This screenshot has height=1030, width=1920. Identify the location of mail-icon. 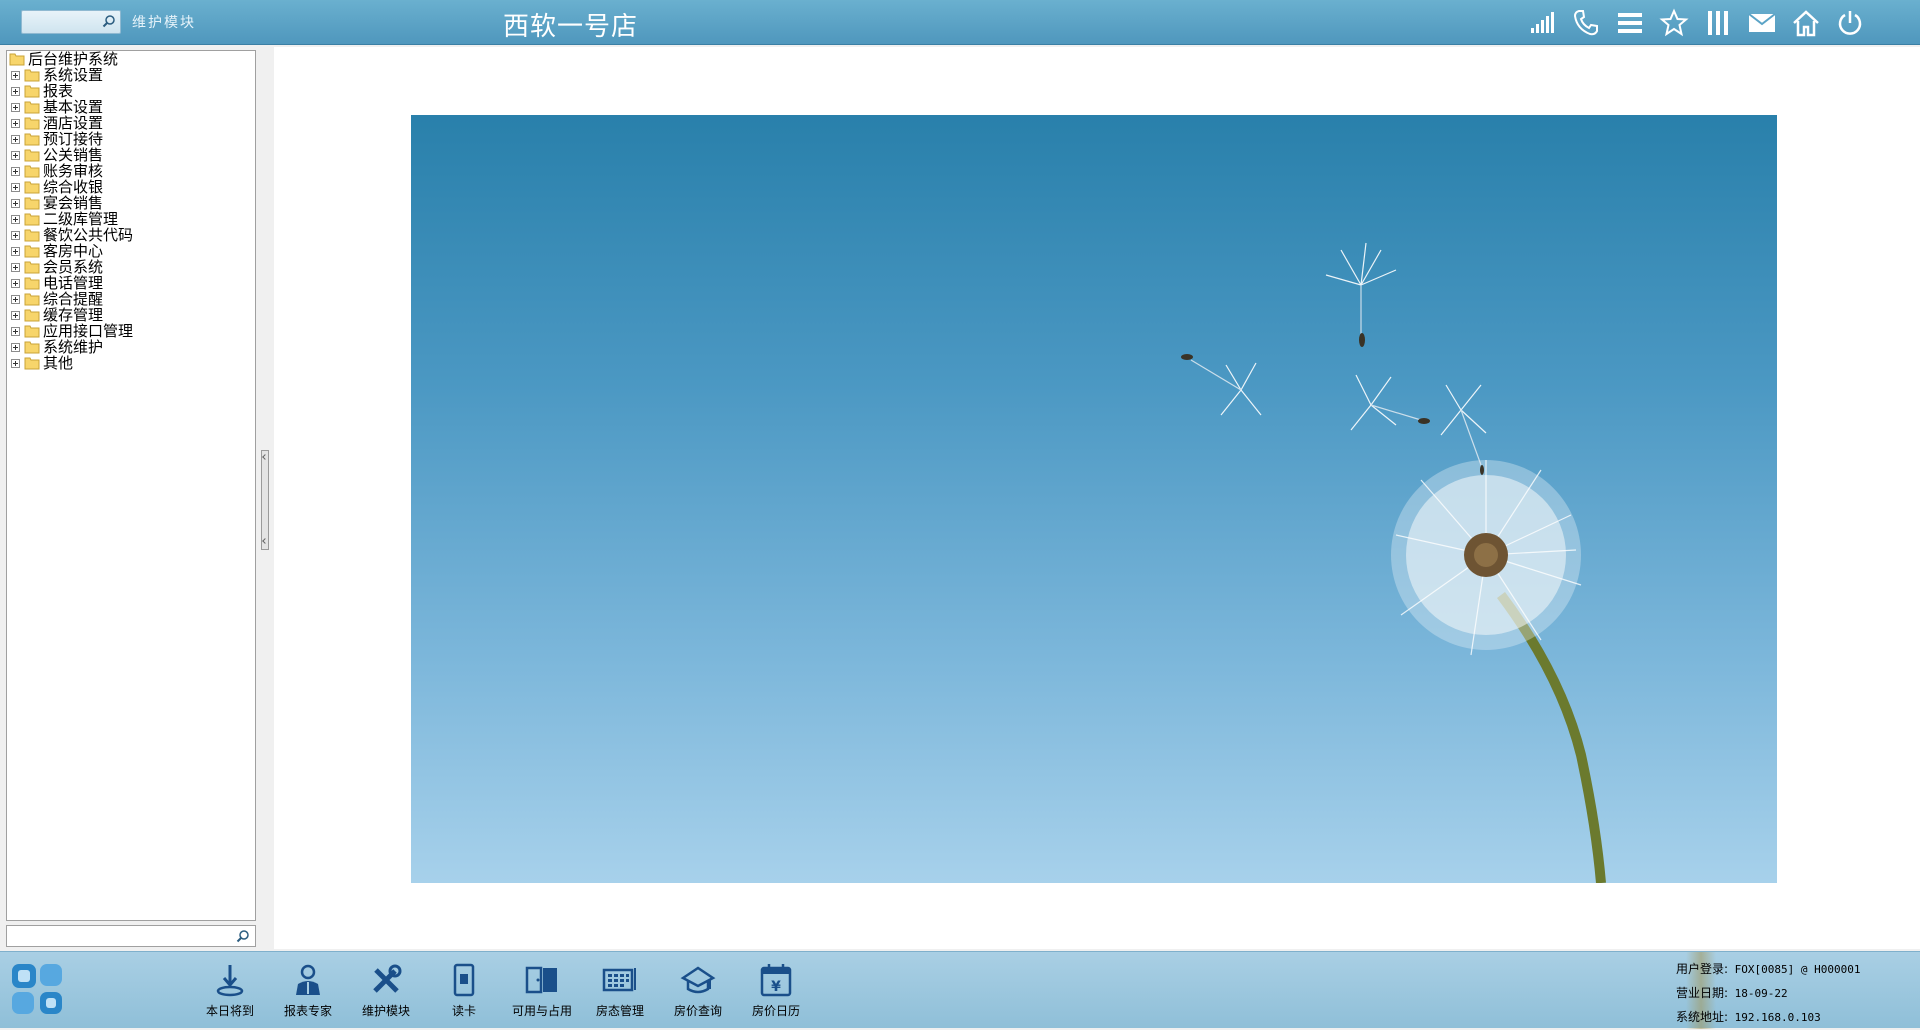
(1762, 22).